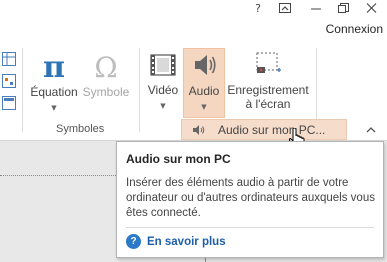  What do you see at coordinates (316, 8) in the screenshot?
I see `minimize-icon` at bounding box center [316, 8].